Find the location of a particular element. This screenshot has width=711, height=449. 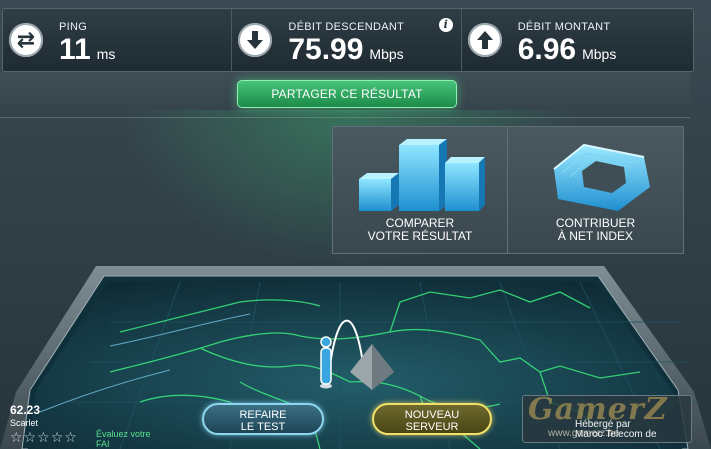

net-index-ring-icon is located at coordinates (601, 177).